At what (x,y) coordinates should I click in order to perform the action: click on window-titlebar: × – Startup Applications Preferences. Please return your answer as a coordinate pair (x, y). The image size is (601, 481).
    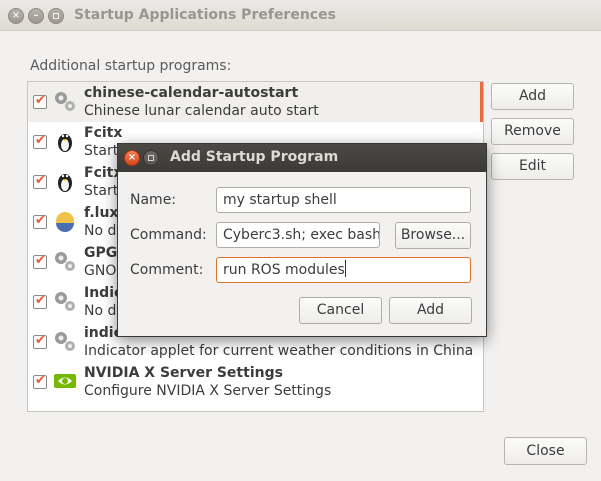
    Looking at the image, I should click on (300, 15).